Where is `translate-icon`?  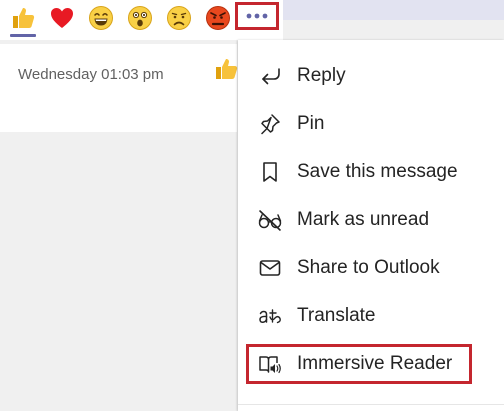 translate-icon is located at coordinates (270, 316).